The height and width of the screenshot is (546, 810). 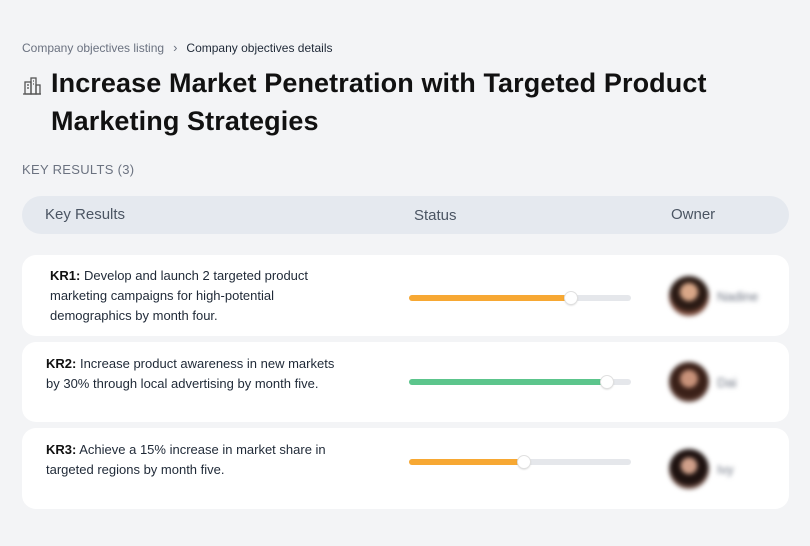 I want to click on key-results-count: KEY RESULTS (3), so click(x=78, y=169).